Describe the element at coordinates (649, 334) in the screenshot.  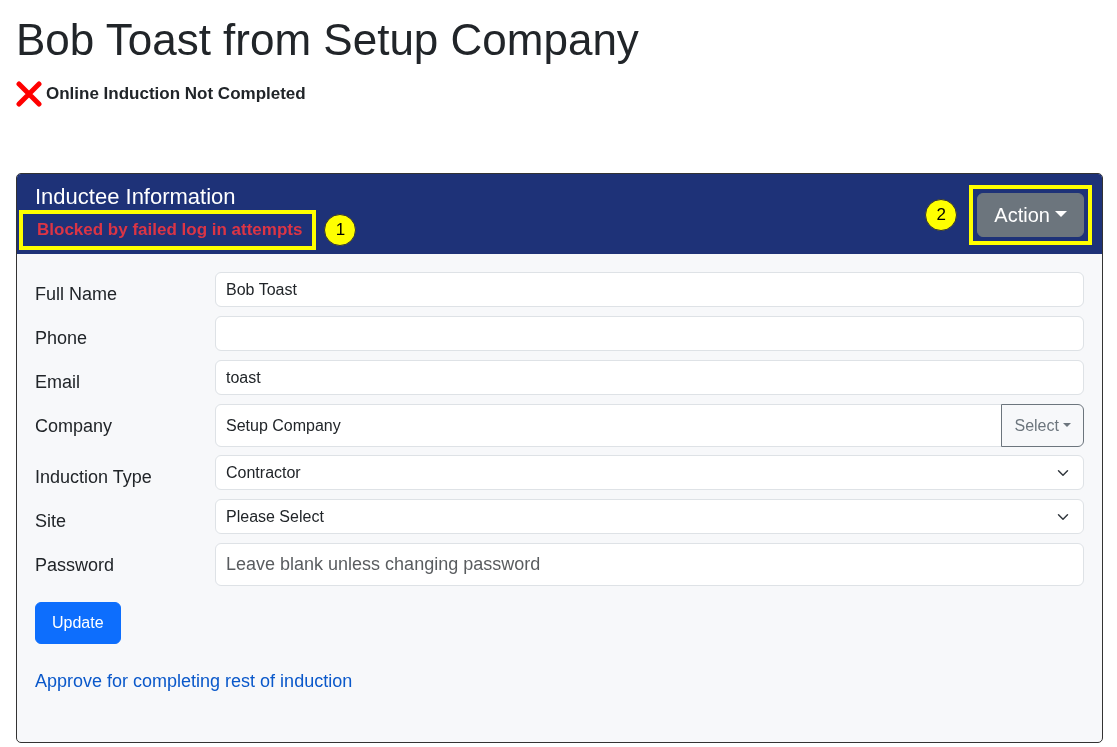
I see `text-input-field` at that location.